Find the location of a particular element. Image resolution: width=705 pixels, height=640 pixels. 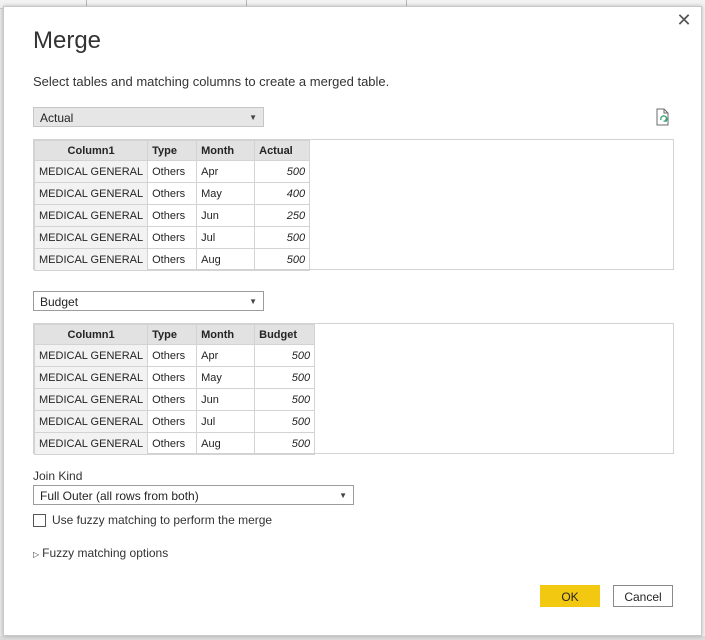

background-app-bottom is located at coordinates (352, 638).